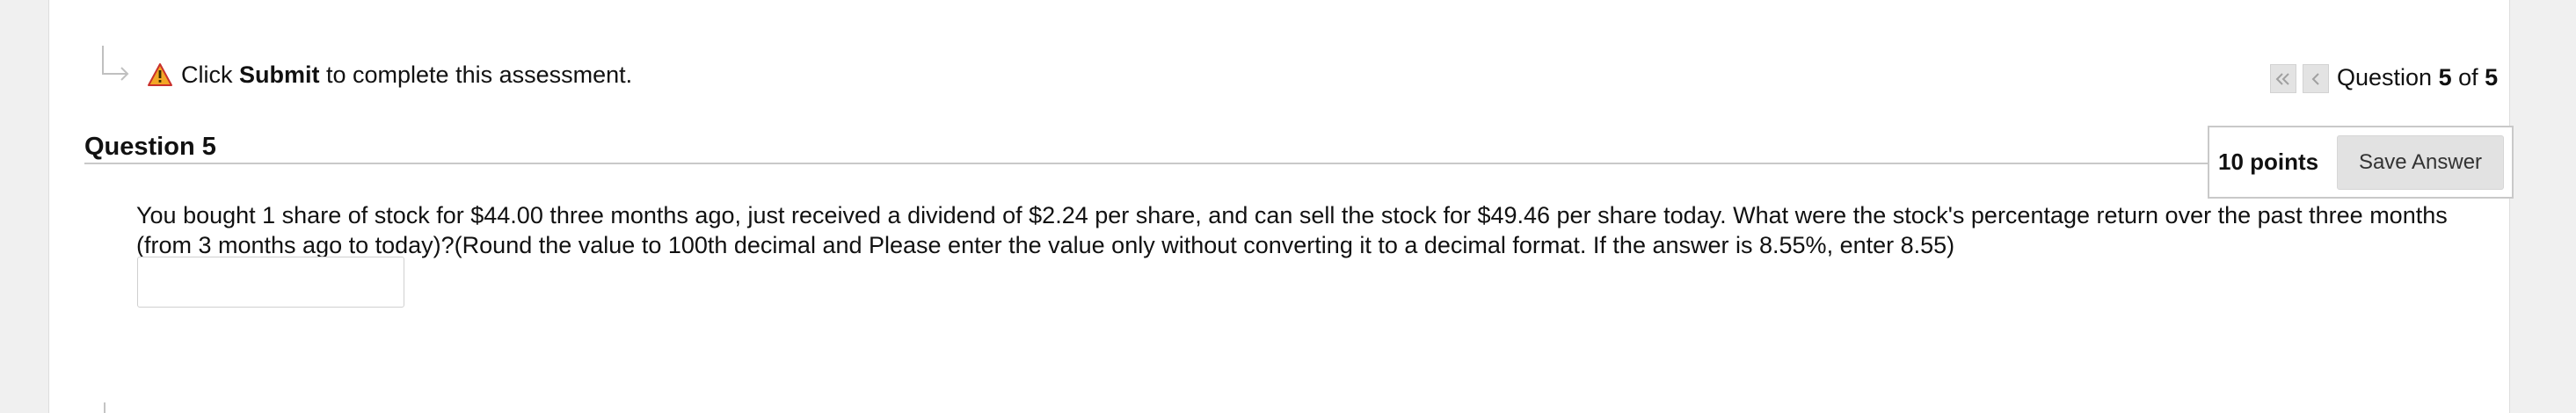  Describe the element at coordinates (2388, 77) in the screenshot. I see `counter-prefix: Question` at that location.